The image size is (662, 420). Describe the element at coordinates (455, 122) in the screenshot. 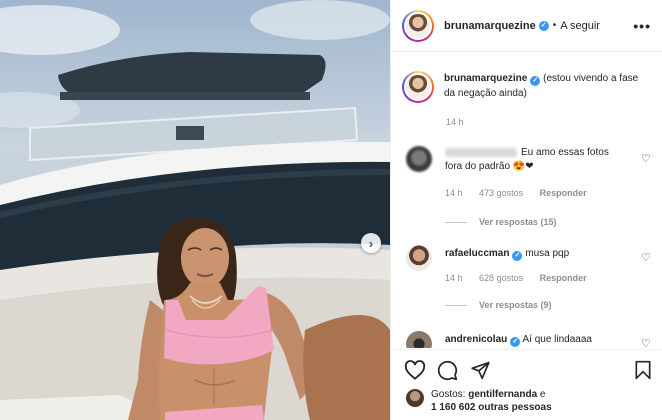

I see `caption-time: 14 h` at that location.